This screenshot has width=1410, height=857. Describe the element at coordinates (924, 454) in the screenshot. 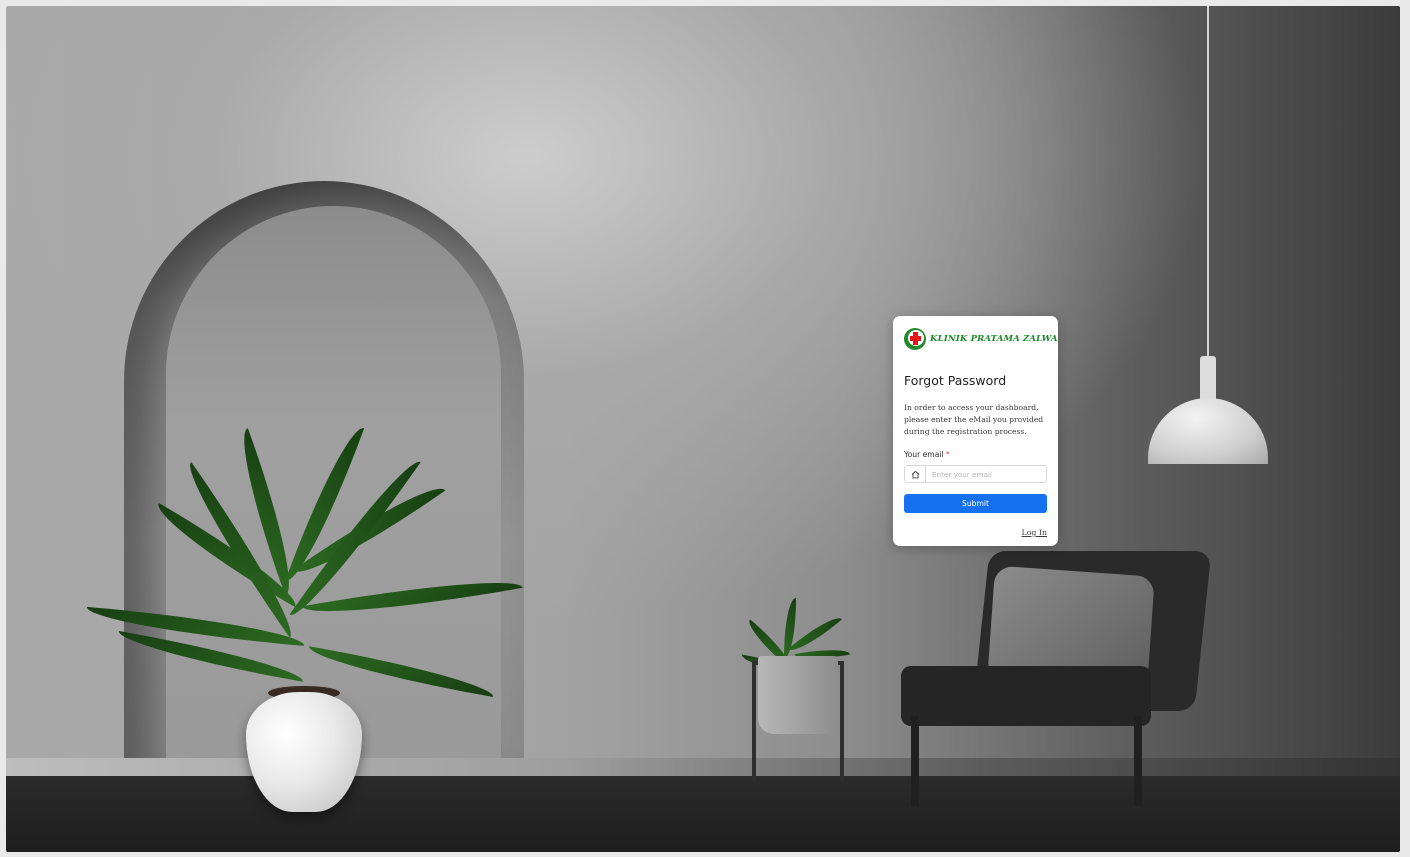

I see `email-label-text: Your email` at that location.